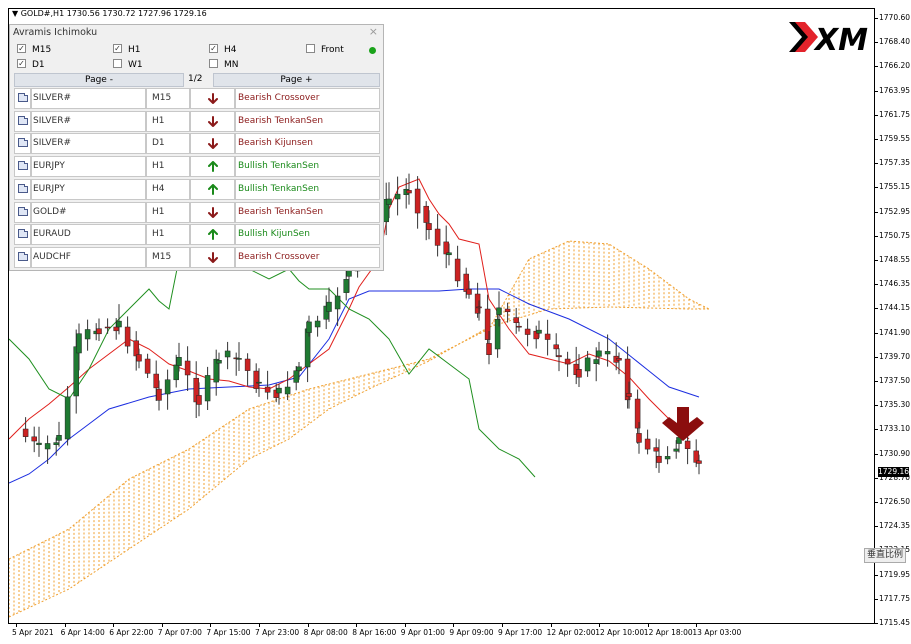 The image size is (911, 644). I want to click on table-row: GOLD# H1 Bearish TenkanSen, so click(197, 212).